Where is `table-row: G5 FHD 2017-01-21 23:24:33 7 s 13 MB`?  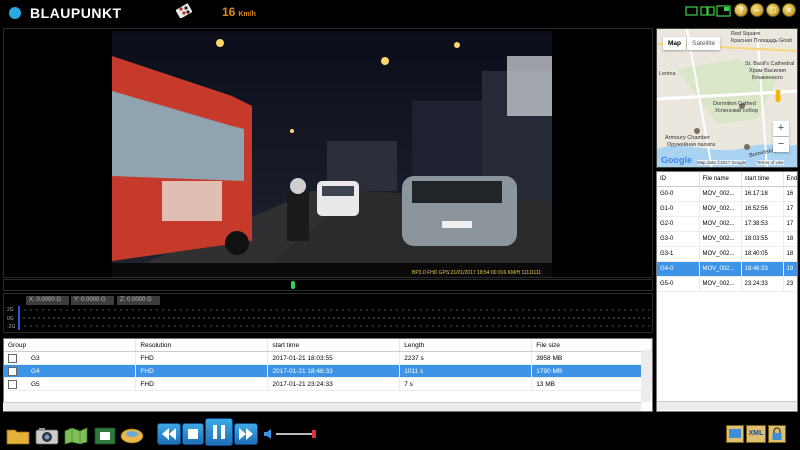 table-row: G5 FHD 2017-01-21 23:24:33 7 s 13 MB is located at coordinates (328, 384).